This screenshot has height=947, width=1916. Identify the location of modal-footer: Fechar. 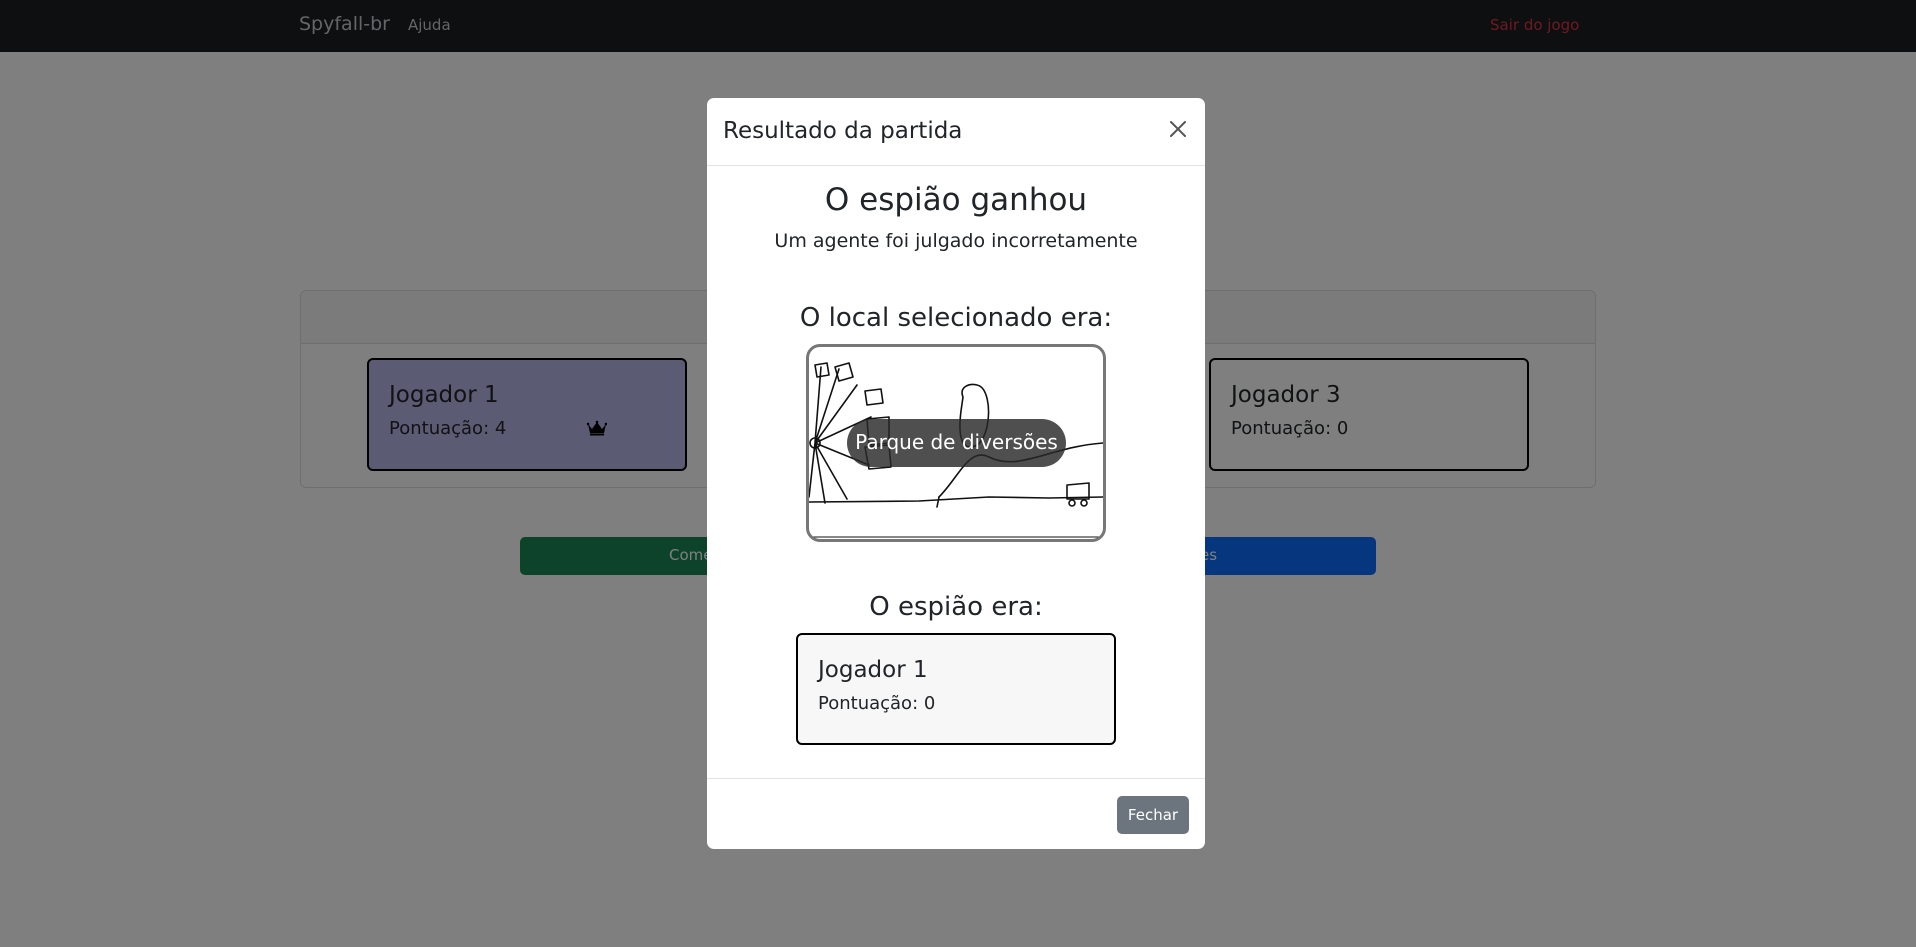
(956, 813).